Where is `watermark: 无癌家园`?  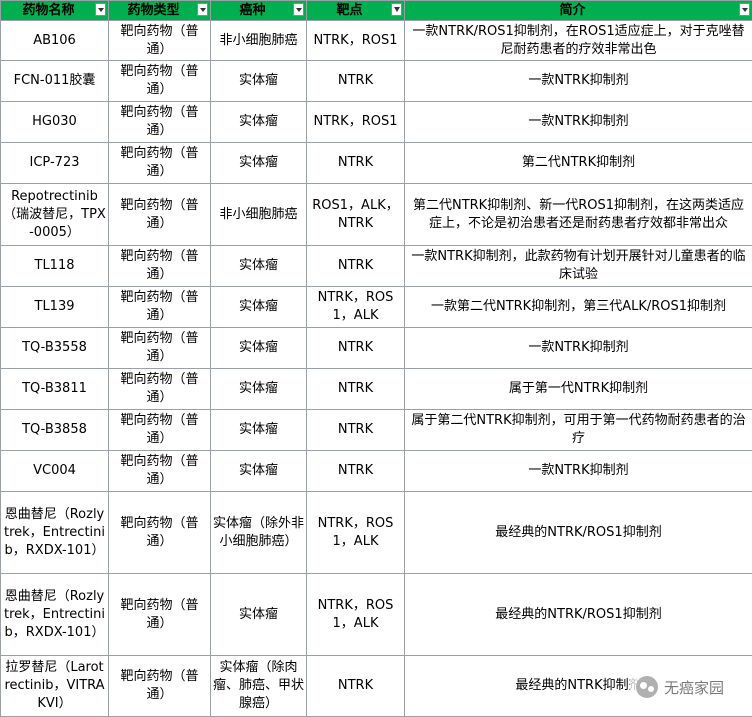
watermark: 无癌家园 is located at coordinates (680, 687).